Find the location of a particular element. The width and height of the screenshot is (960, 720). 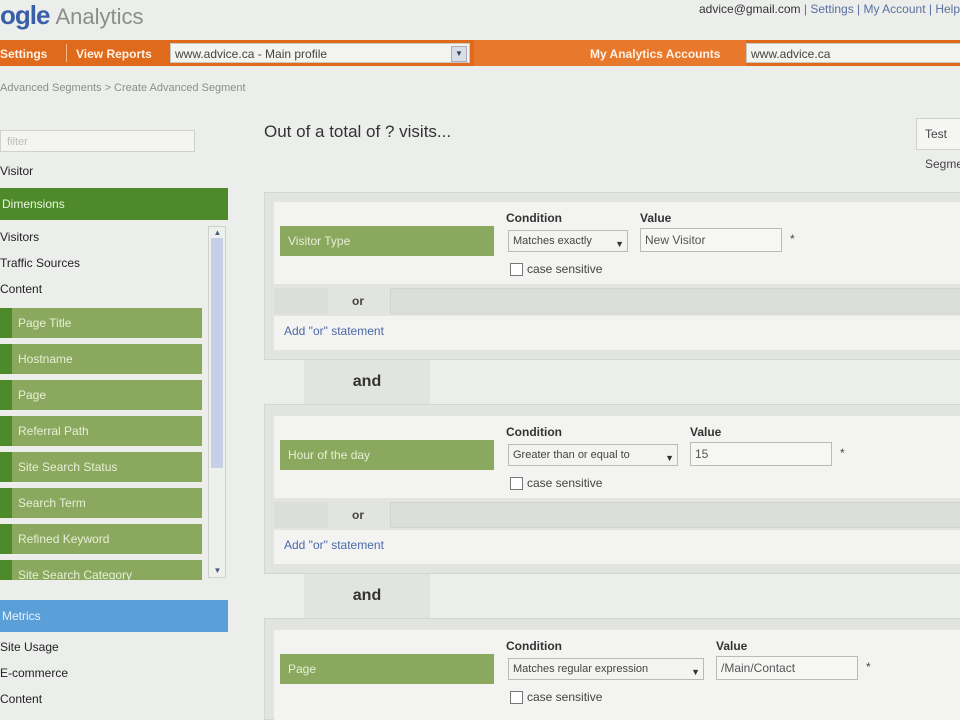

test-segment-button: Test Segment is located at coordinates (938, 144).